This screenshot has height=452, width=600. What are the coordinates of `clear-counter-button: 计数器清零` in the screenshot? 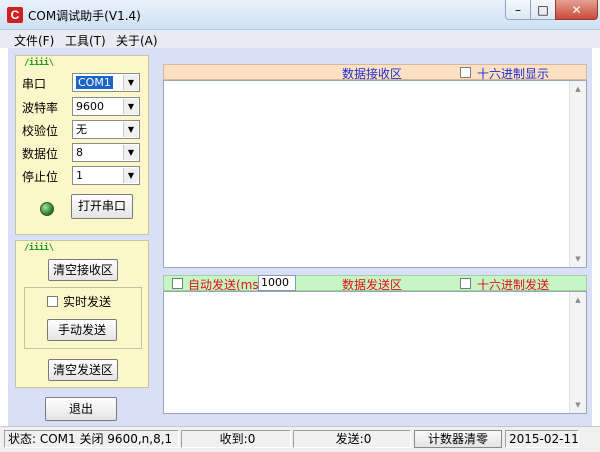 It's located at (458, 439).